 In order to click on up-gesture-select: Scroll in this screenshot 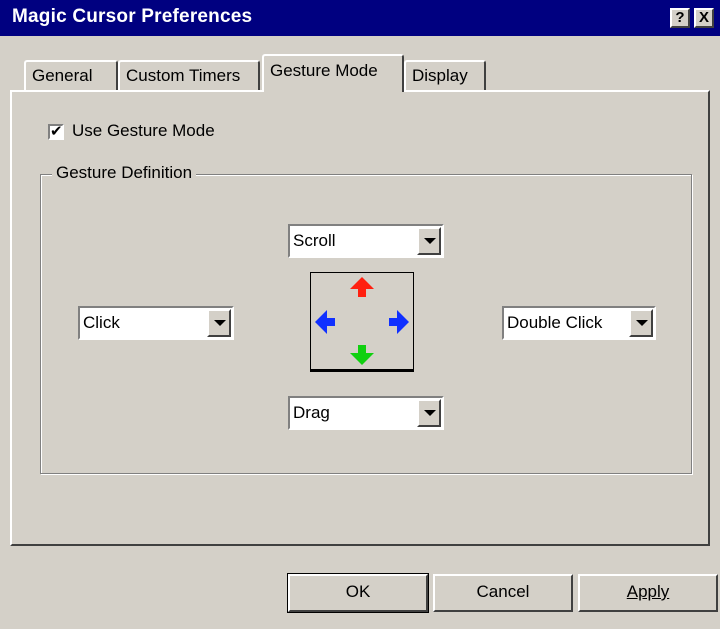, I will do `click(366, 241)`.